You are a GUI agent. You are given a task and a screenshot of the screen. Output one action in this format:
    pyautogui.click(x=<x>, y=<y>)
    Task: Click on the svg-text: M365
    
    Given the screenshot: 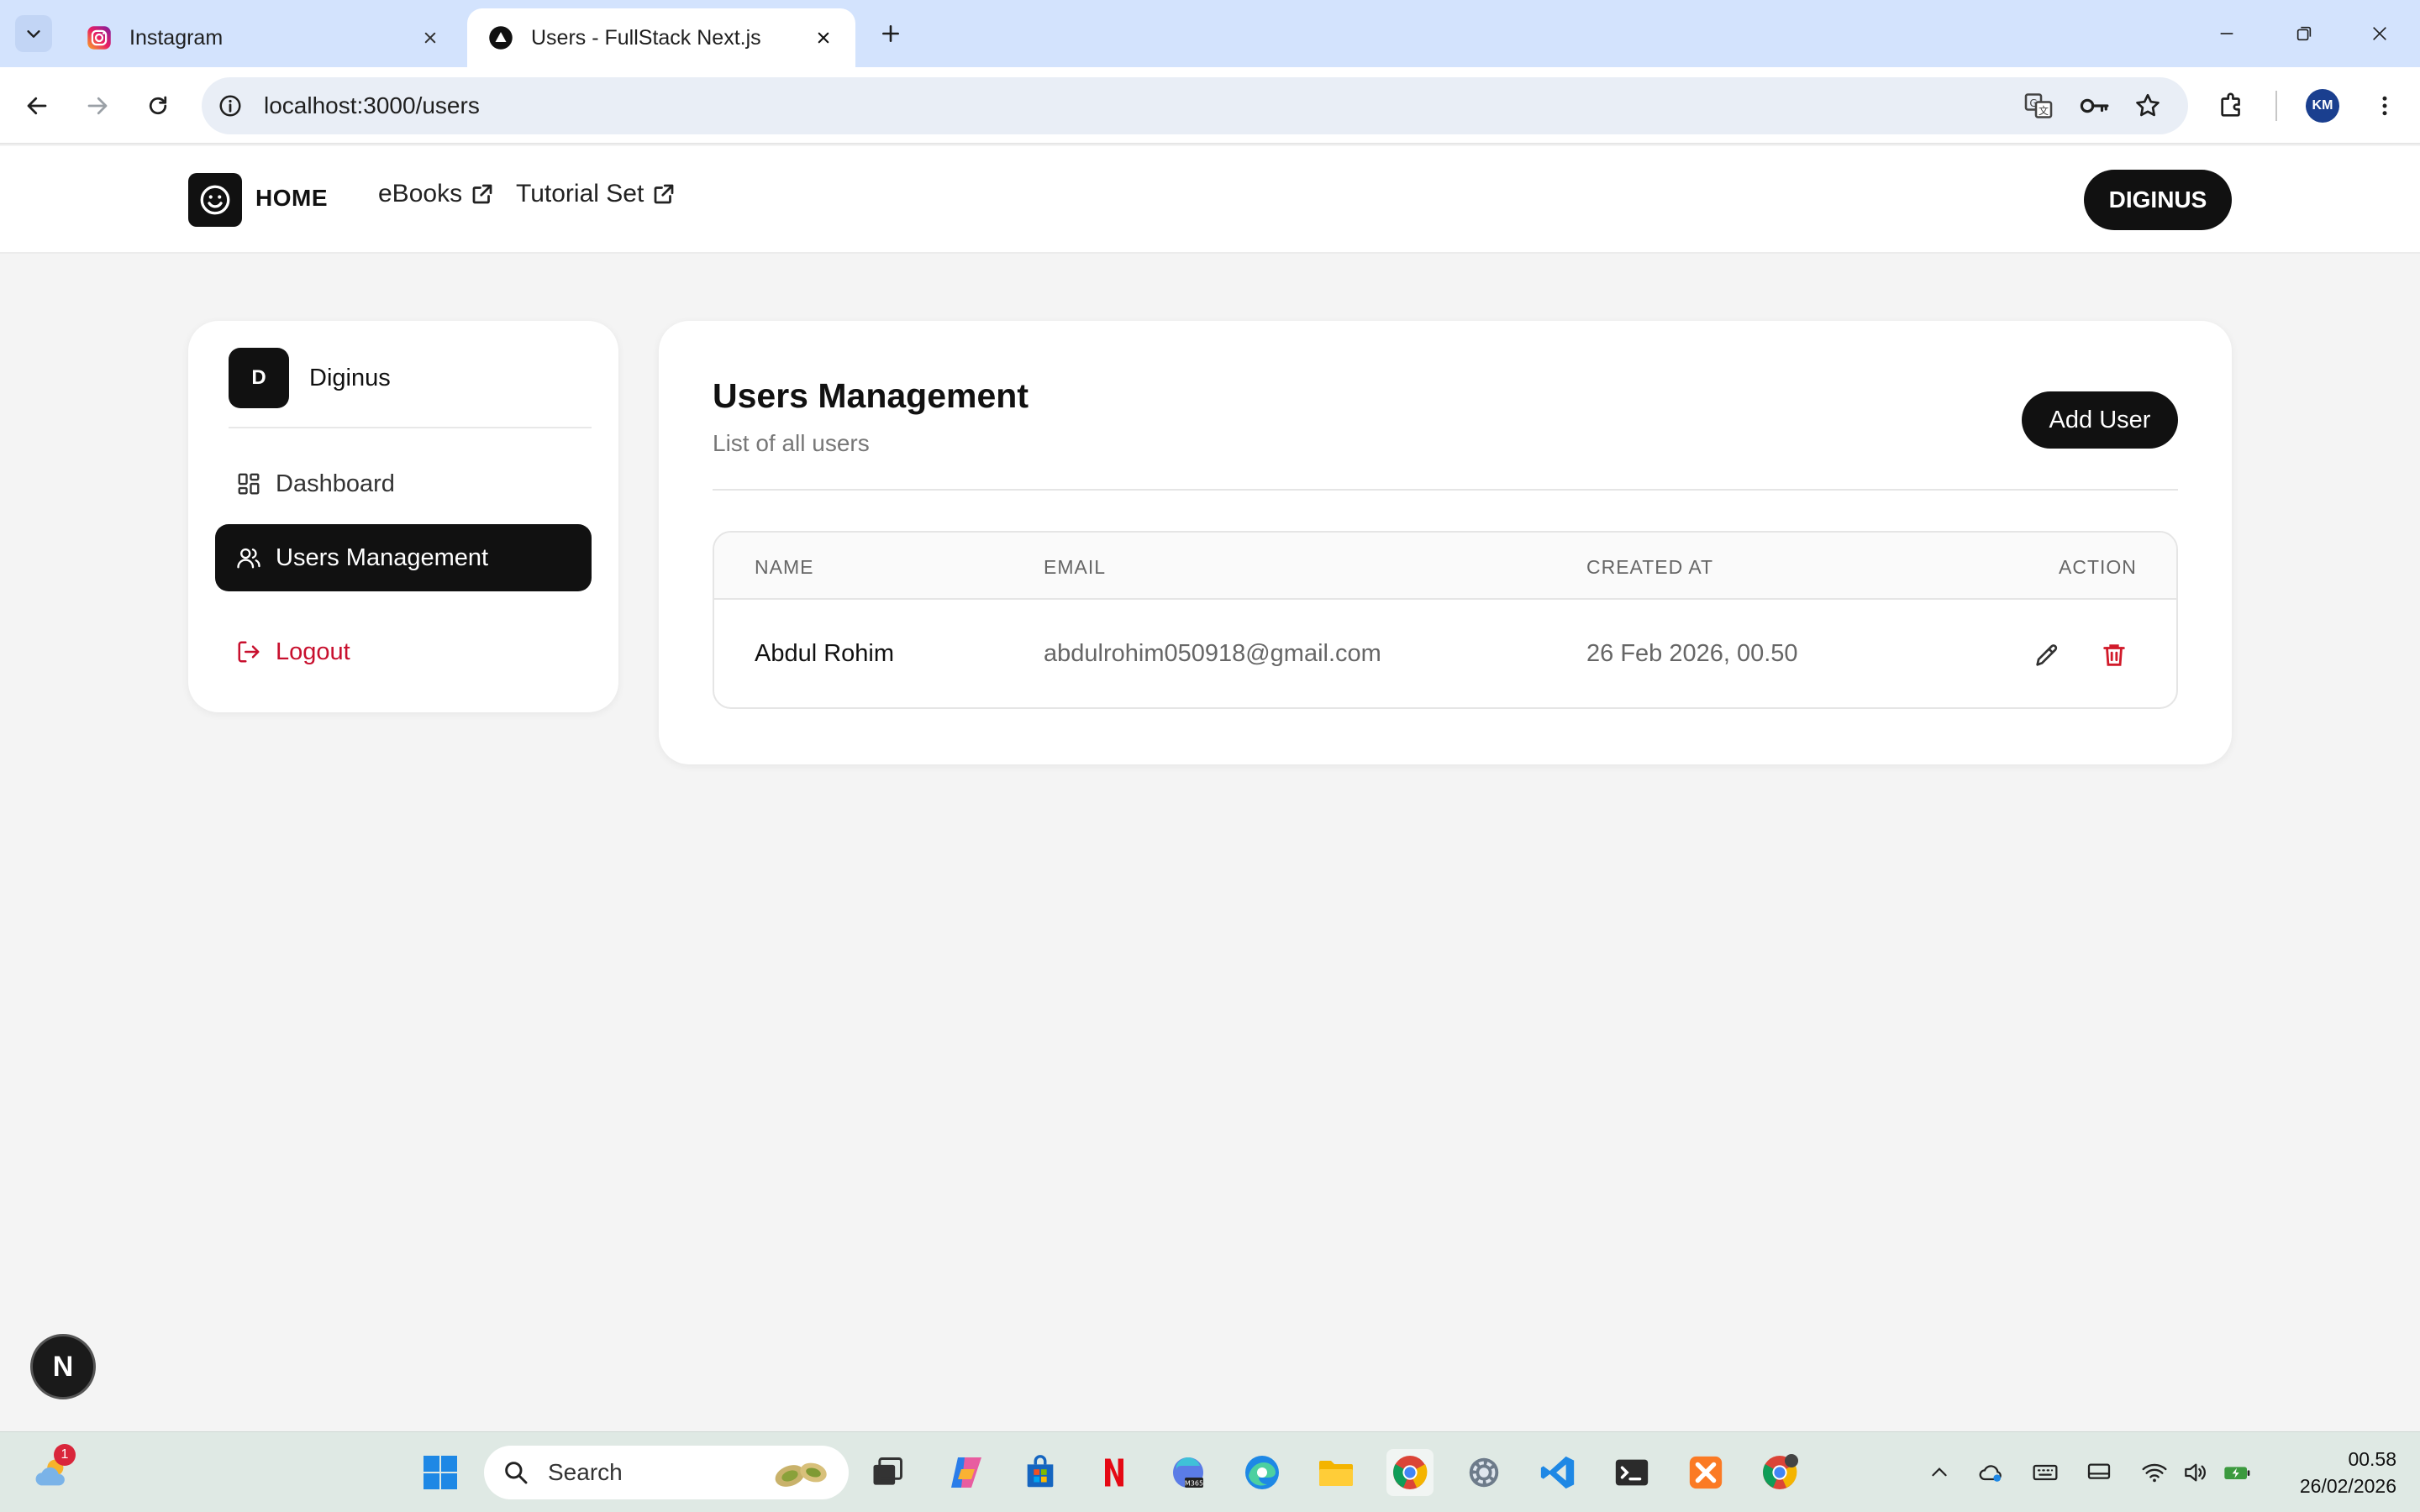 What is the action you would take?
    pyautogui.click(x=1194, y=1484)
    